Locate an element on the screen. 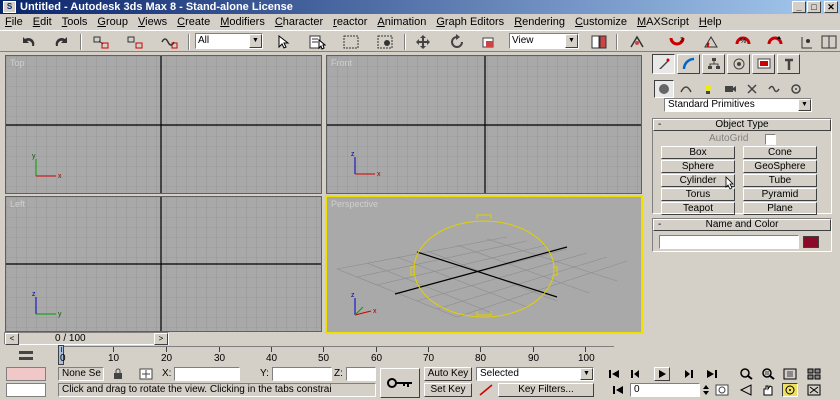 This screenshot has height=400, width=840. bind-space-warp-icon is located at coordinates (169, 42).